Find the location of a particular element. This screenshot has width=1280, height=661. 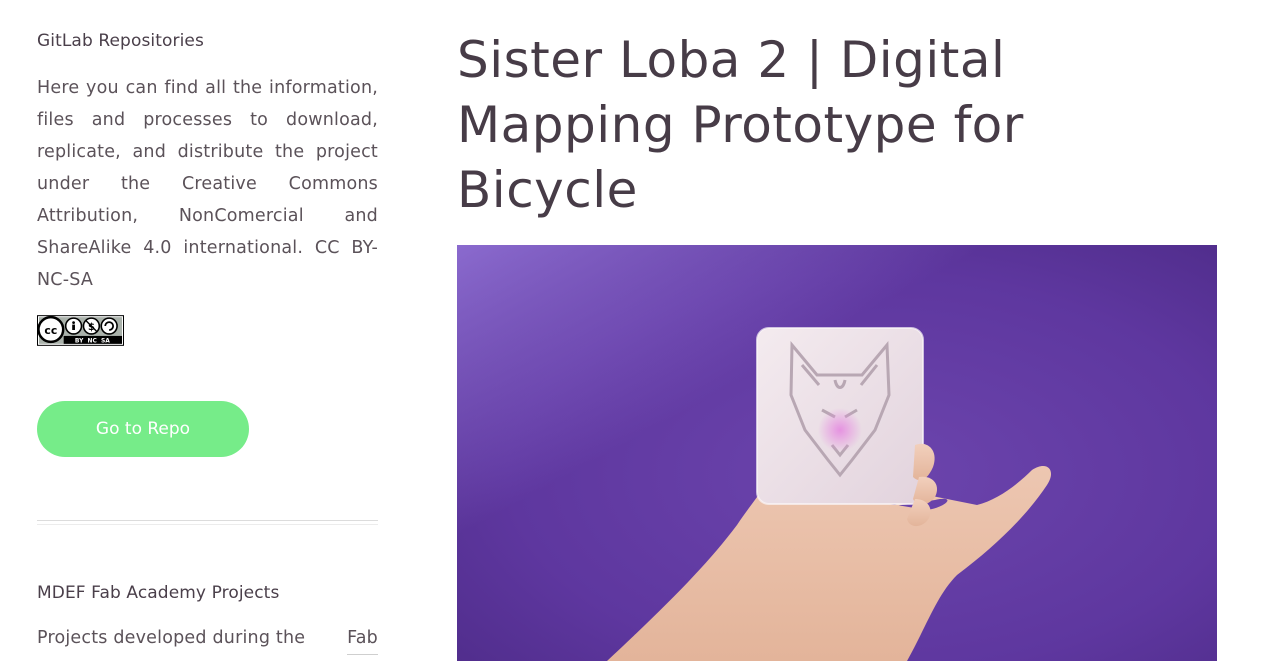

cc-badge-labels: BY NC SA is located at coordinates (92, 340).